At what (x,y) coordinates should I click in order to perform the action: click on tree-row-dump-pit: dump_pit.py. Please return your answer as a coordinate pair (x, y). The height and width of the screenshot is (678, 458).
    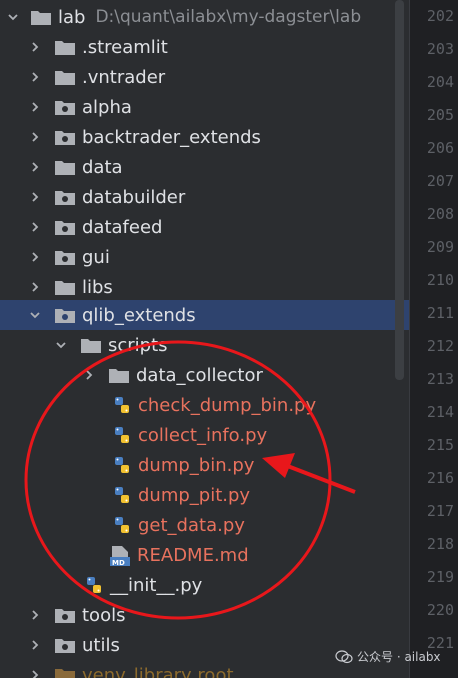
    Looking at the image, I should click on (204, 495).